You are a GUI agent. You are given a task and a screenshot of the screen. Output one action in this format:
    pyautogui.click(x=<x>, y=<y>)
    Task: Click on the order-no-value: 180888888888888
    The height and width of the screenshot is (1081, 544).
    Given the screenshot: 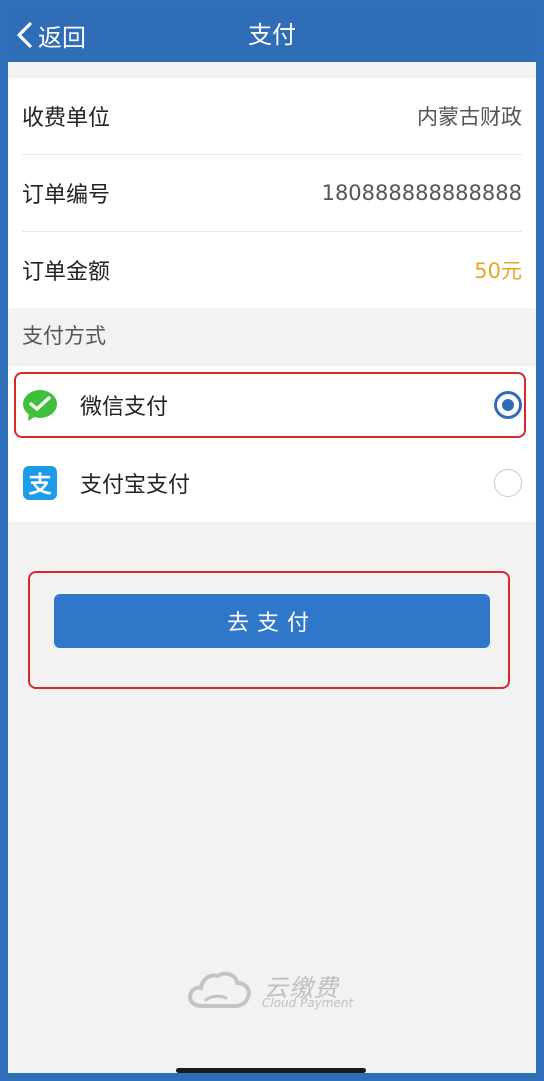 What is the action you would take?
    pyautogui.click(x=421, y=193)
    